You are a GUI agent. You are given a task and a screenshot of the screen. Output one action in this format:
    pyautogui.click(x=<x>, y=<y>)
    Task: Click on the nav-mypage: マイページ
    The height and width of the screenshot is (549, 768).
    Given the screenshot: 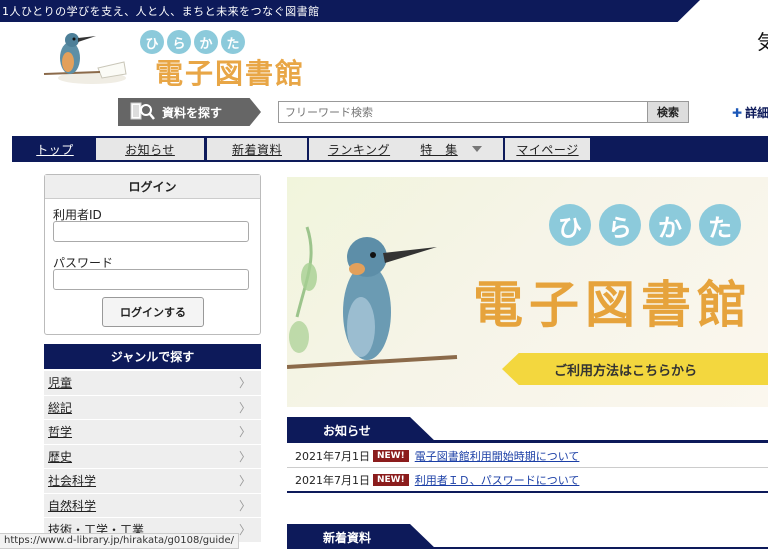 What is the action you would take?
    pyautogui.click(x=547, y=149)
    